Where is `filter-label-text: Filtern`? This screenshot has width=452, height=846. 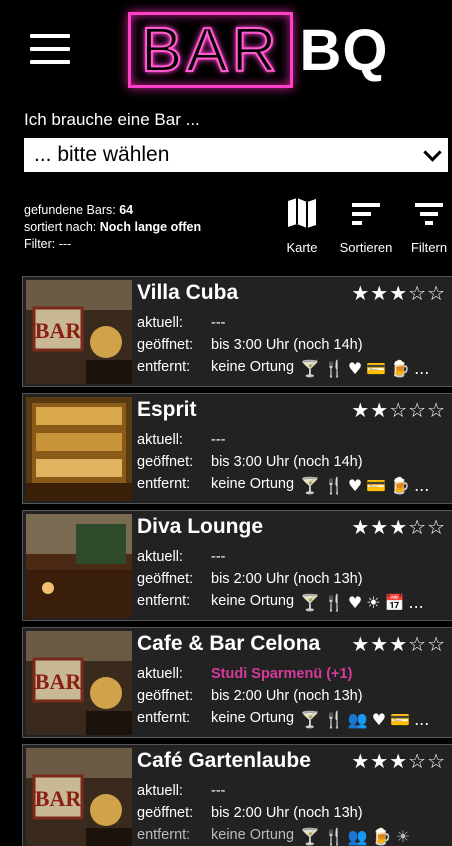
filter-label-text: Filtern is located at coordinates (429, 247).